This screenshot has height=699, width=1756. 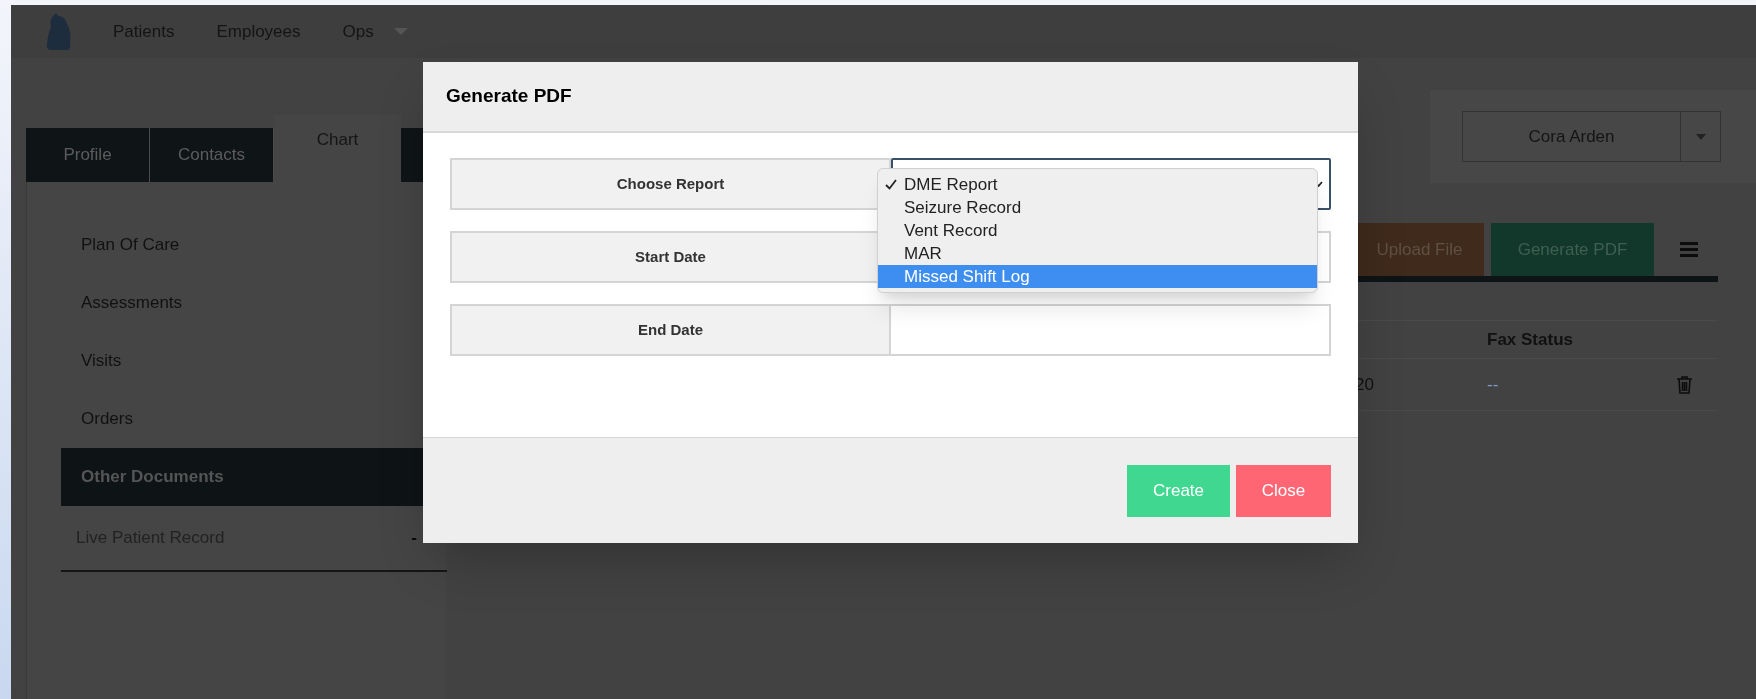 I want to click on close-button: Close, so click(x=1283, y=490).